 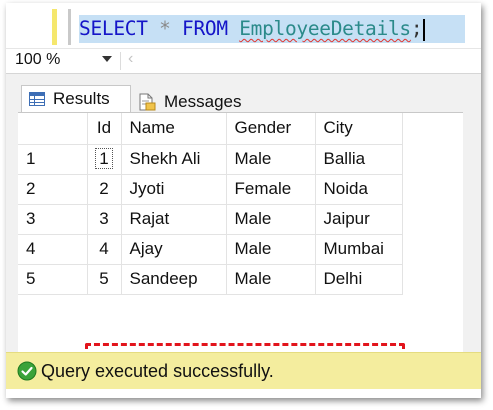 What do you see at coordinates (174, 219) in the screenshot?
I see `cell-name: Rajat` at bounding box center [174, 219].